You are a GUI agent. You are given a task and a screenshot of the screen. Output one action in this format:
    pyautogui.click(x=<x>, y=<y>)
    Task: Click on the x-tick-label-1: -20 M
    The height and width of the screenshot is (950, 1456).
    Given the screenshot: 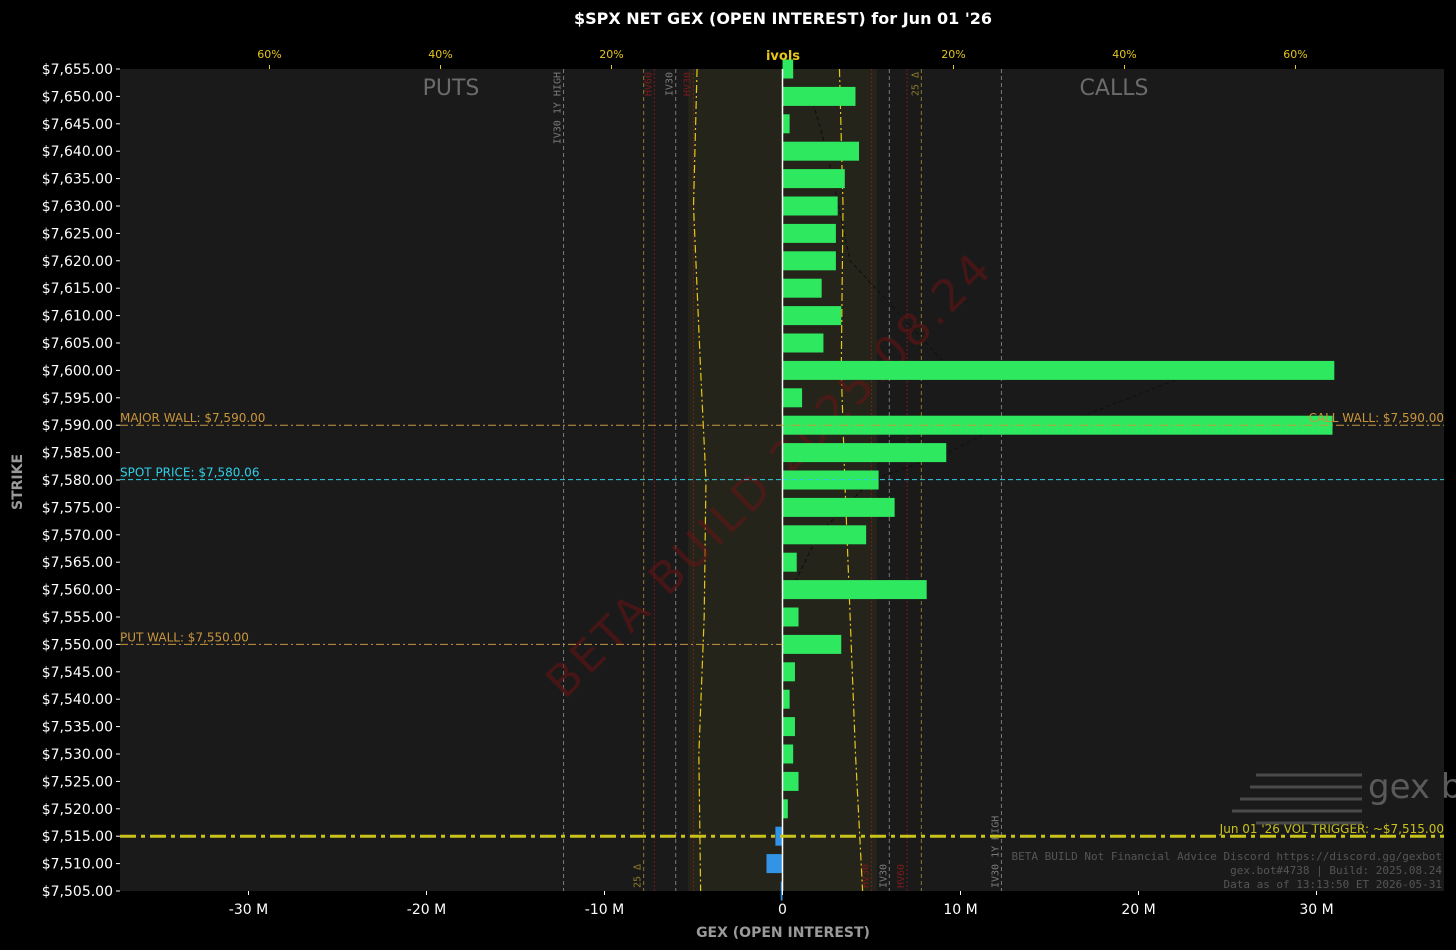 What is the action you would take?
    pyautogui.click(x=426, y=910)
    